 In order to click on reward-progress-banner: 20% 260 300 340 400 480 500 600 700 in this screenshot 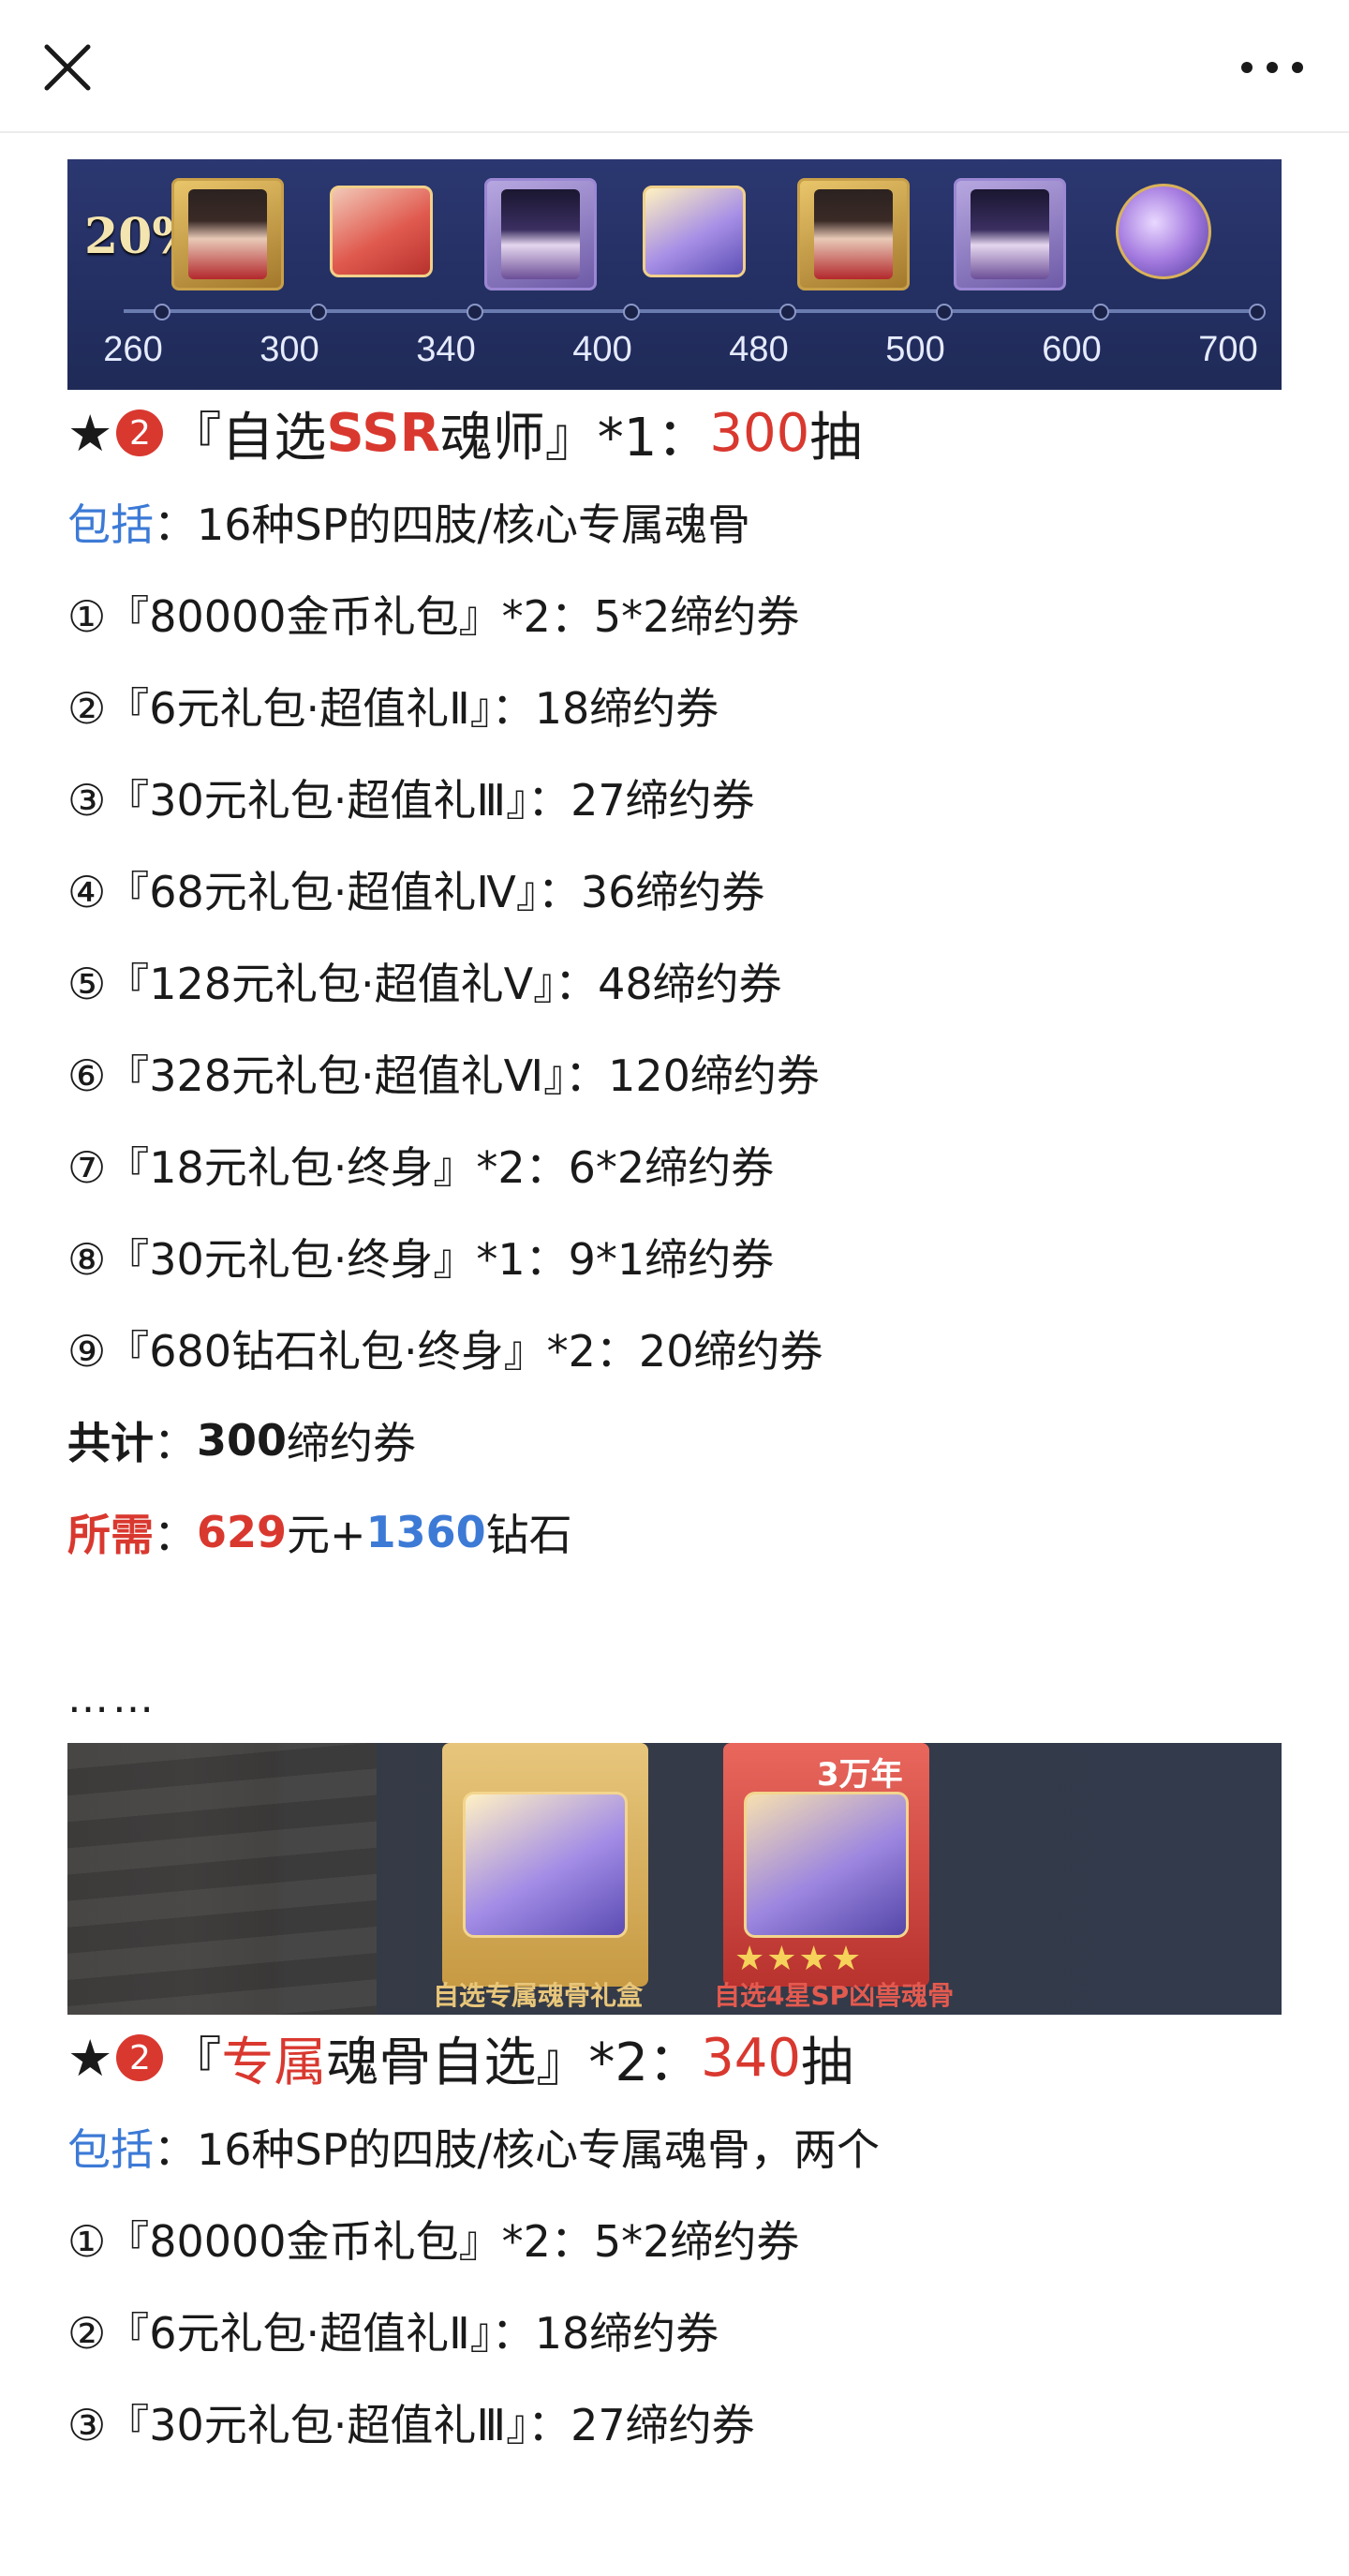, I will do `click(675, 274)`.